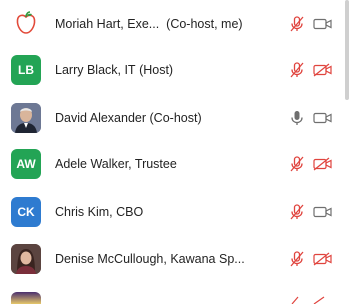 The width and height of the screenshot is (349, 304). I want to click on participant-row: CK Chris Kim, CBO, so click(172, 212).